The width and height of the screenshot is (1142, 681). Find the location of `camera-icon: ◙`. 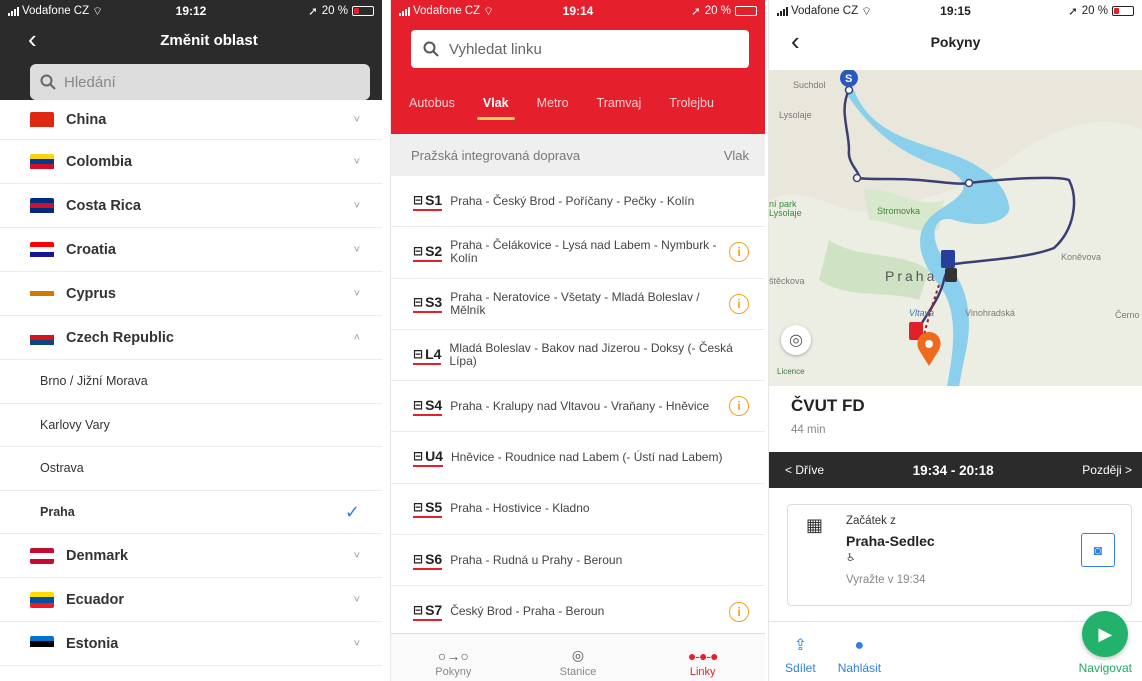

camera-icon: ◙ is located at coordinates (1098, 550).